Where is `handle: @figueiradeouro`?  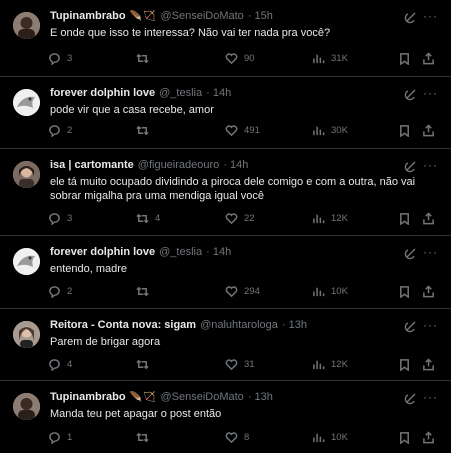 handle: @figueiradeouro is located at coordinates (179, 165).